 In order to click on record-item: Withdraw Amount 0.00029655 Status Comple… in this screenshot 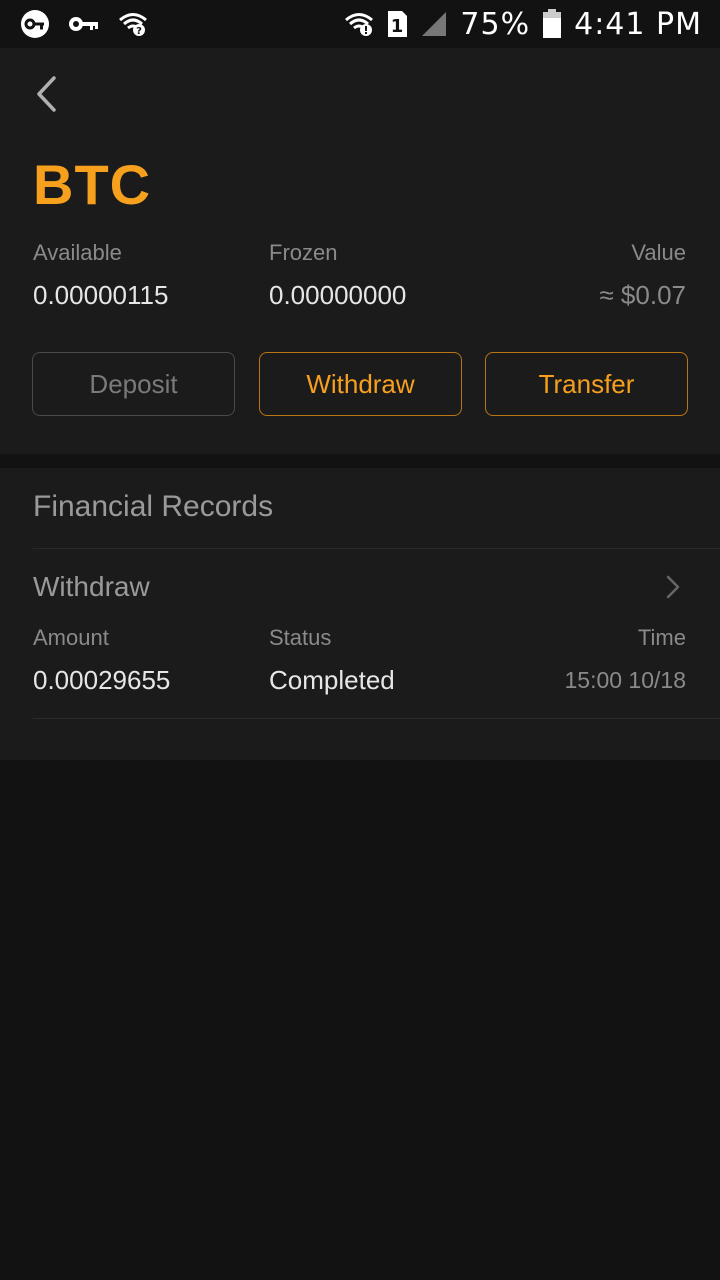, I will do `click(360, 633)`.